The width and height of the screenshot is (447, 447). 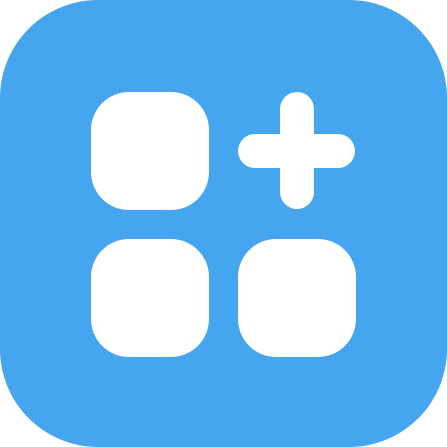 I want to click on plus-vertical-bar, so click(x=297, y=150).